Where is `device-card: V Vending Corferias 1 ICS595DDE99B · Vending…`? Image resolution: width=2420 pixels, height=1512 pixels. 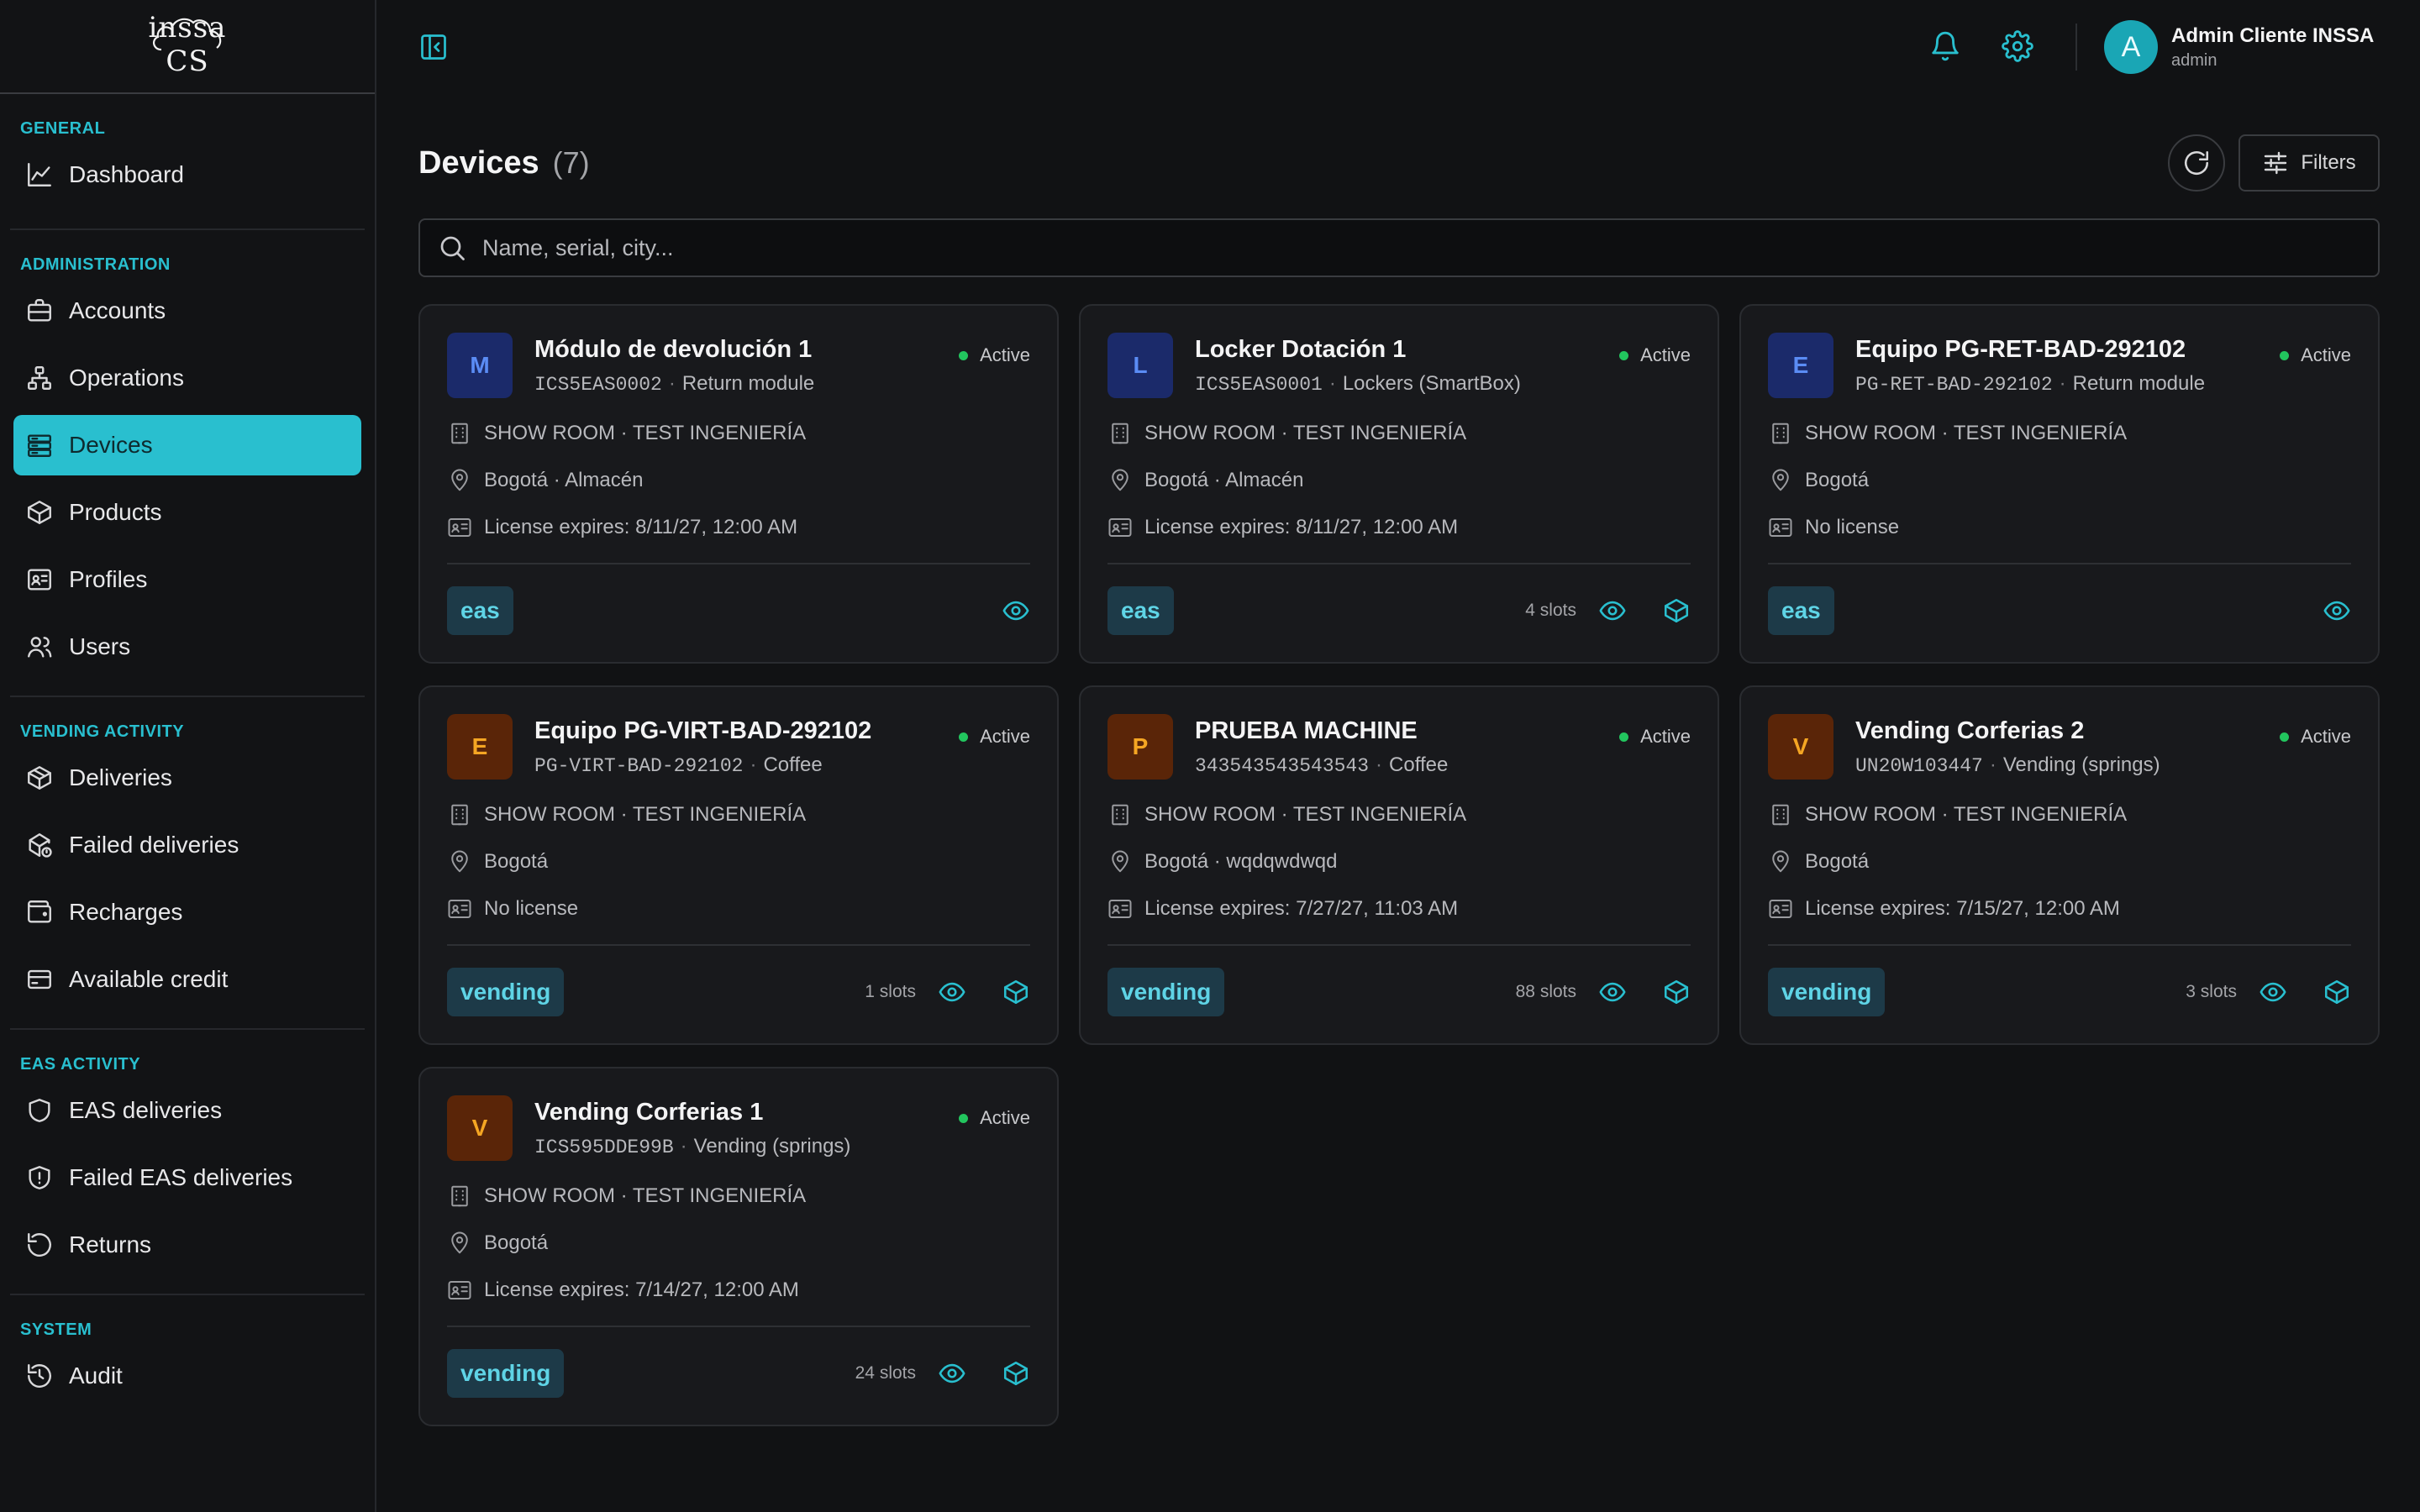
device-card: V Vending Corferias 1 ICS595DDE99B · Vending… is located at coordinates (738, 1246).